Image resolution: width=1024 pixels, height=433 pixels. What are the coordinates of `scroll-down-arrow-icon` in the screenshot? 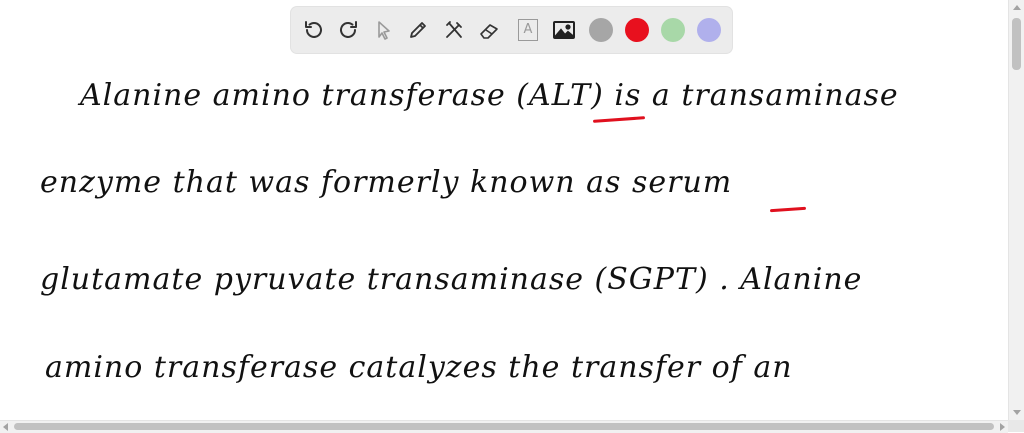 It's located at (1017, 412).